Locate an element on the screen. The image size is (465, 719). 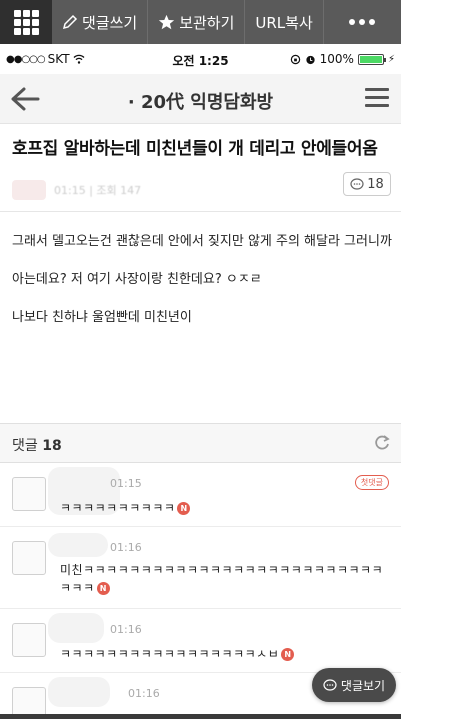
post-paragraph: 아는데요? 저 여기 사장이랑 친한데요? ㅇㅈㄹ is located at coordinates (137, 279).